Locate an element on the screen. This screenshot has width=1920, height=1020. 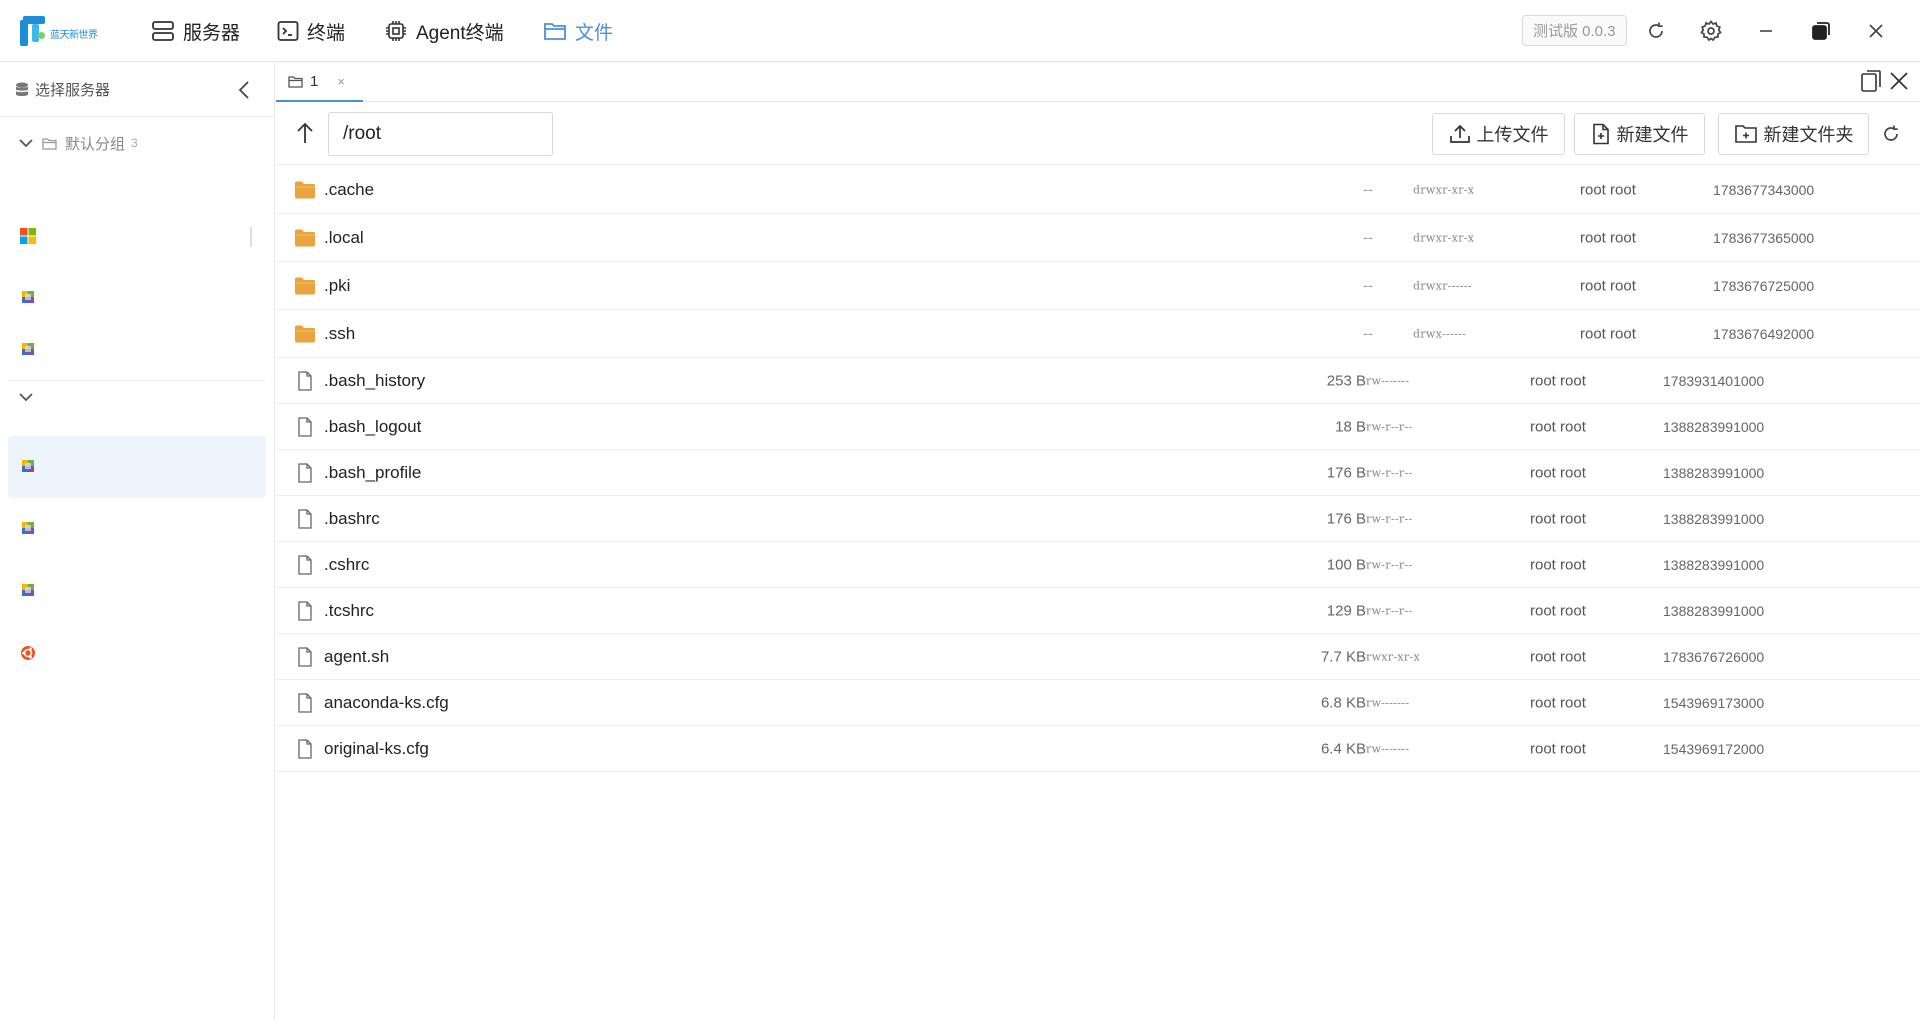
close-all-tabs-icon is located at coordinates (1899, 81).